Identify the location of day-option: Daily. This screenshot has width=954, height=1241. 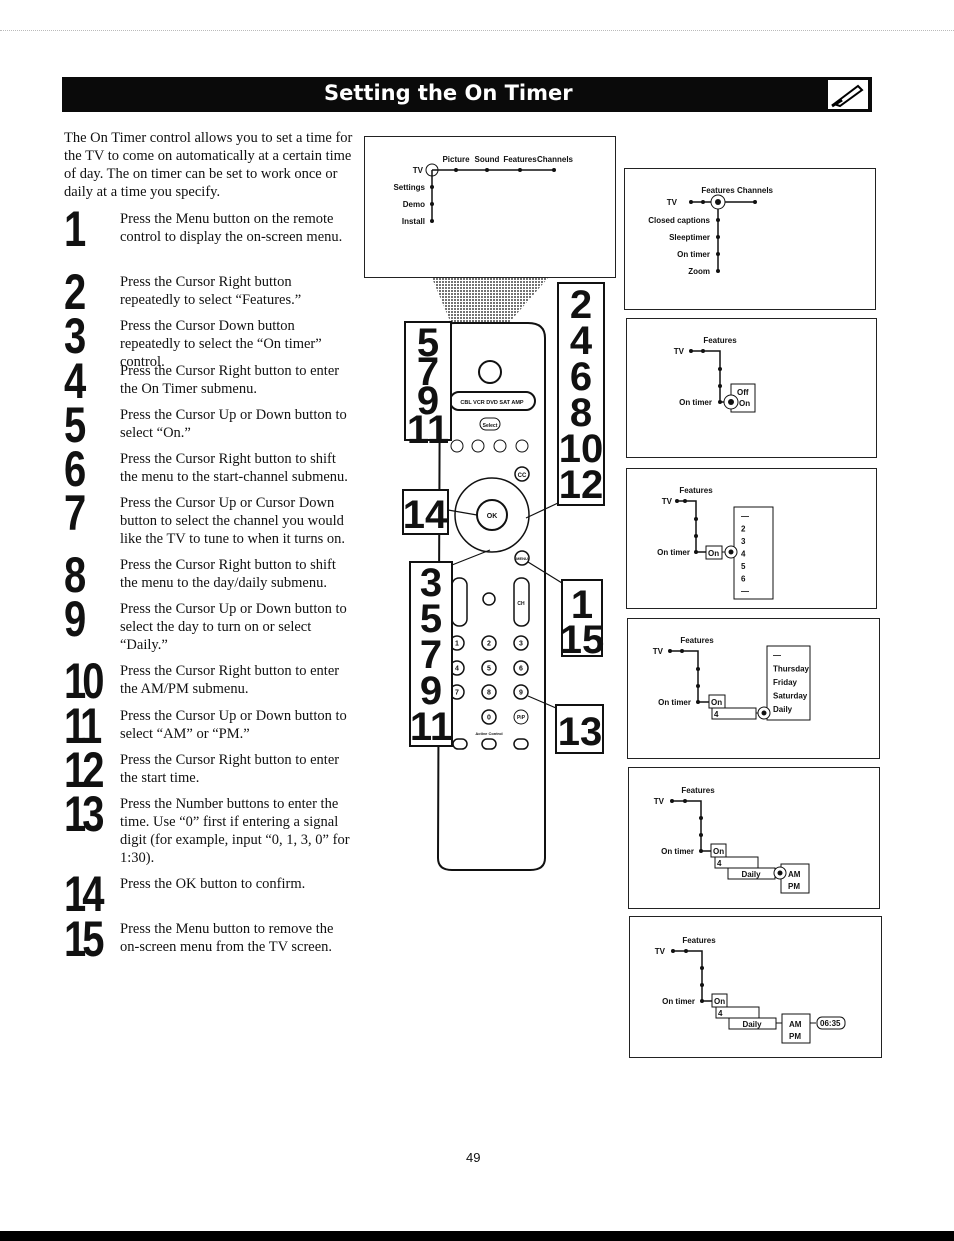
(783, 709).